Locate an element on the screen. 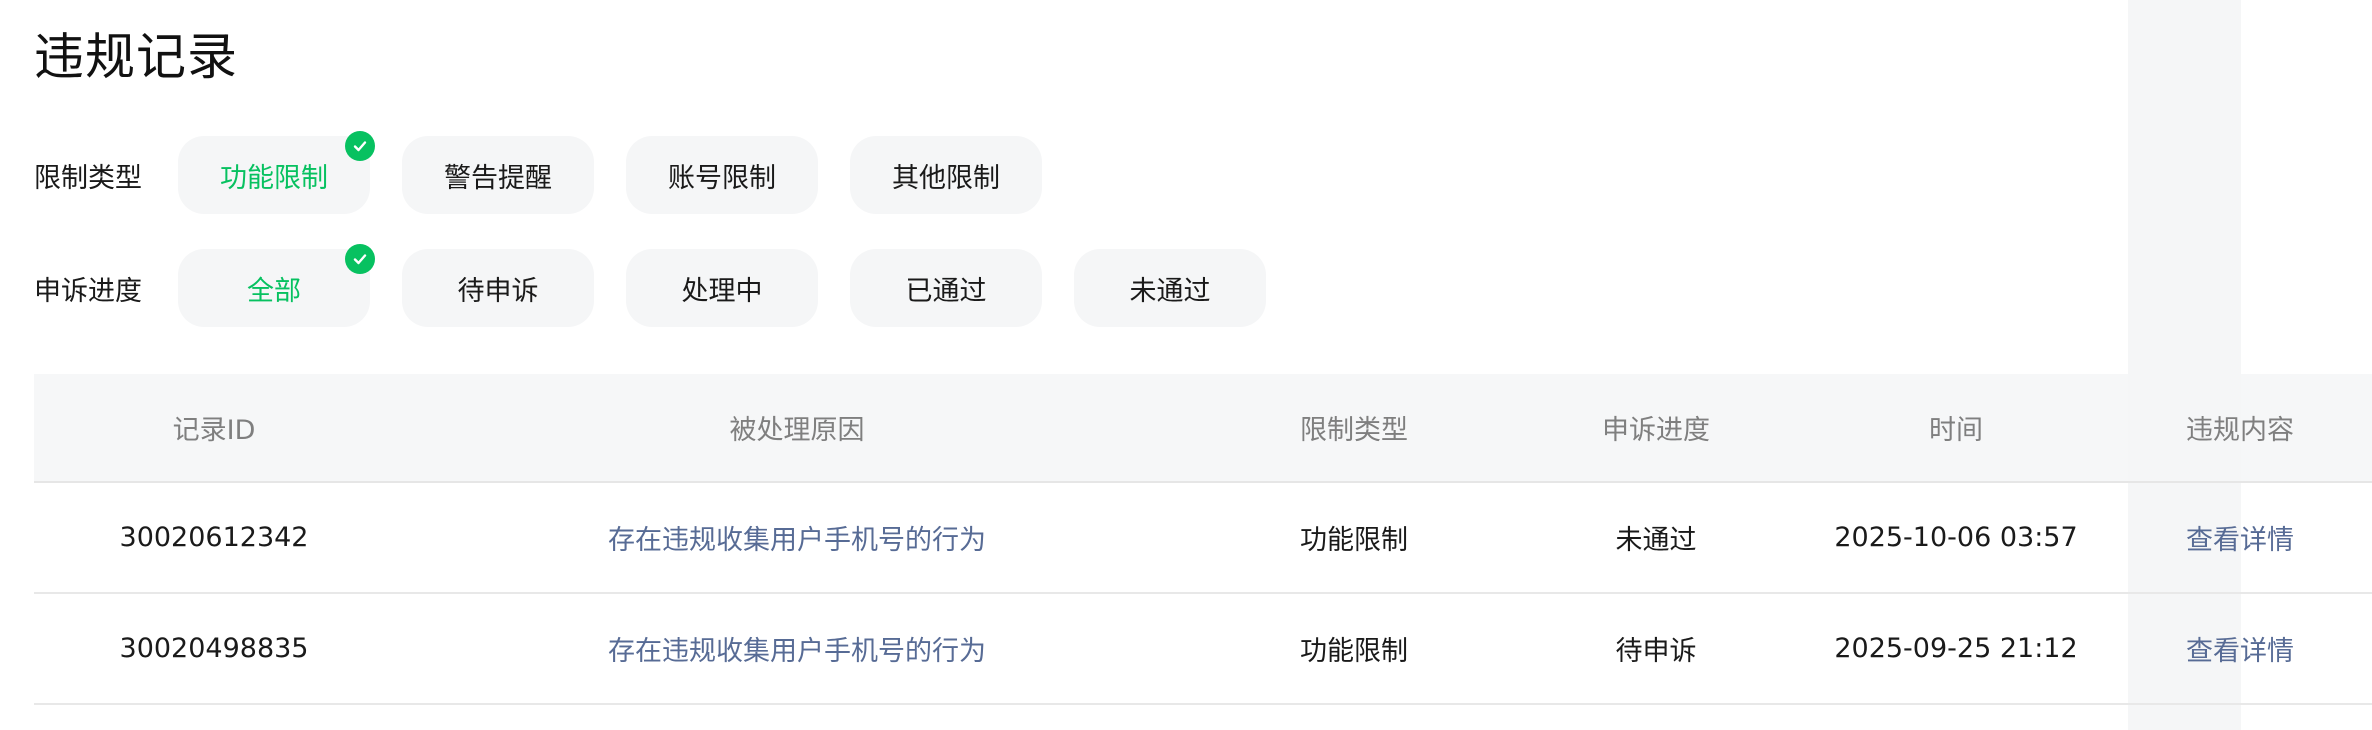 This screenshot has height=730, width=2372. appeal-progress-chip-pending: 待申诉 is located at coordinates (498, 288).